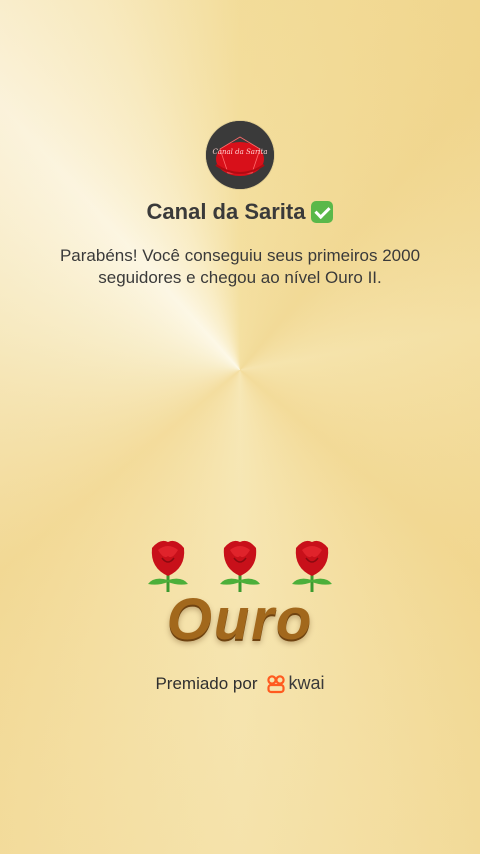 The image size is (480, 854). I want to click on kwai-logo: kwai, so click(295, 683).